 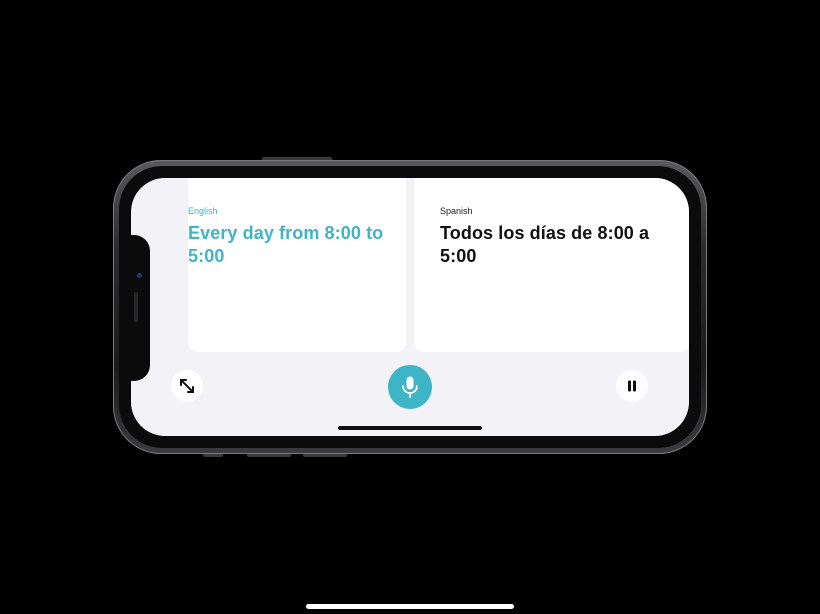 What do you see at coordinates (545, 244) in the screenshot?
I see `translated-phrase: Todos los días de 8:00 a 5:00` at bounding box center [545, 244].